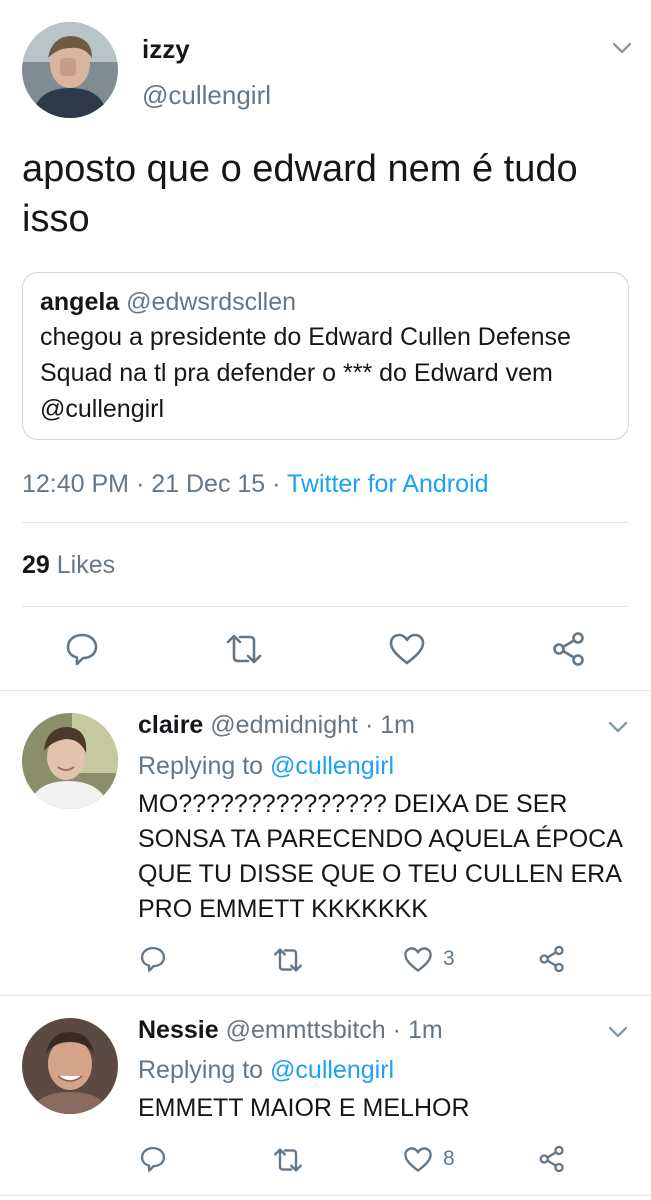  I want to click on tweet-date: 21 Dec 15, so click(208, 484).